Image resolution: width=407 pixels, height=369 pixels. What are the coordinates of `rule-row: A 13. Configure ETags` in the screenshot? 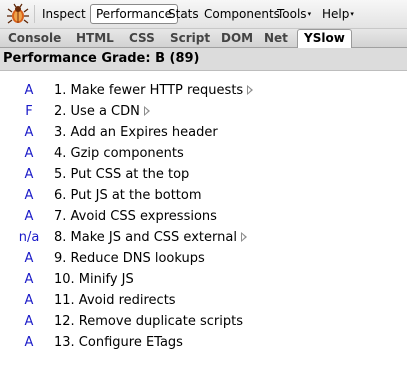 It's located at (203, 342).